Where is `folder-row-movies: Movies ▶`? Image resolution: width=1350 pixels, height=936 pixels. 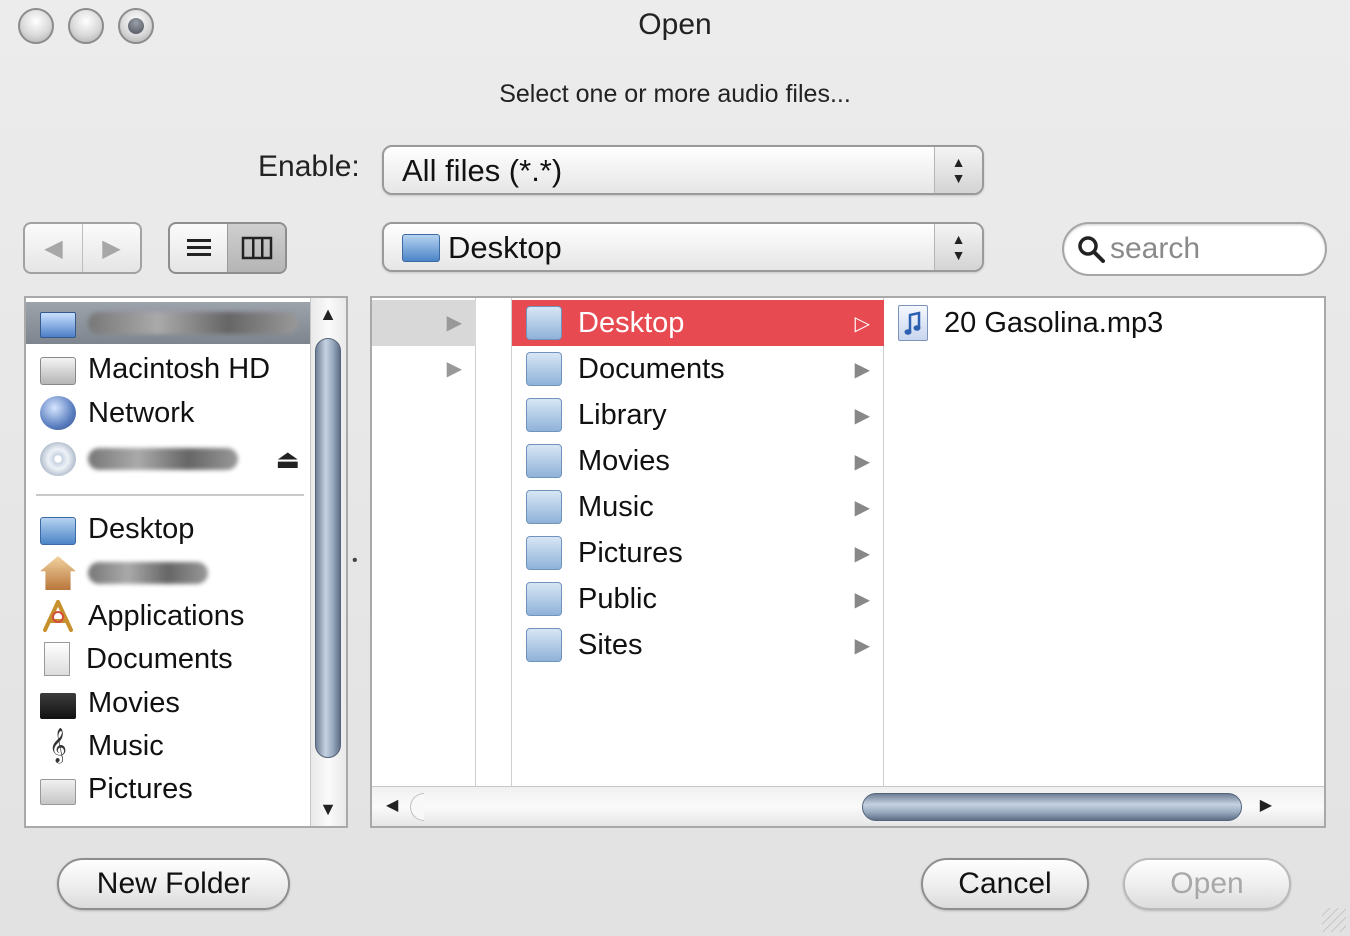
folder-row-movies: Movies ▶ is located at coordinates (698, 461).